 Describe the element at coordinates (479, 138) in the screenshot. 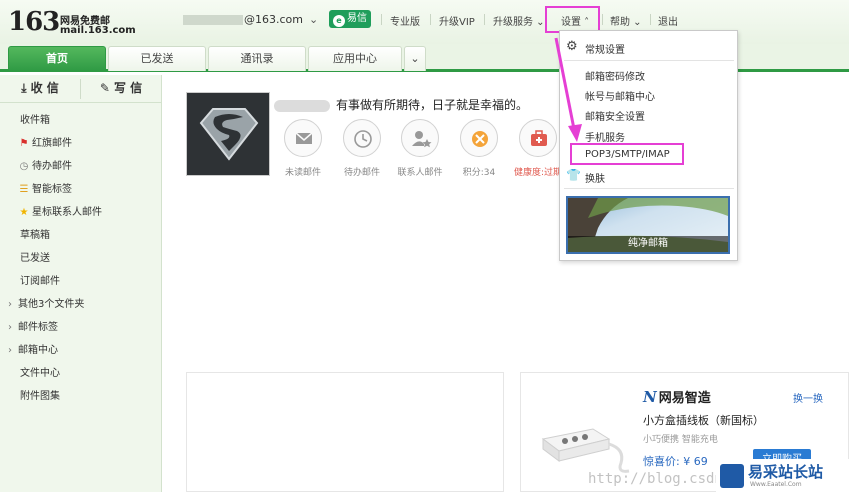

I see `points-badge-icon` at that location.